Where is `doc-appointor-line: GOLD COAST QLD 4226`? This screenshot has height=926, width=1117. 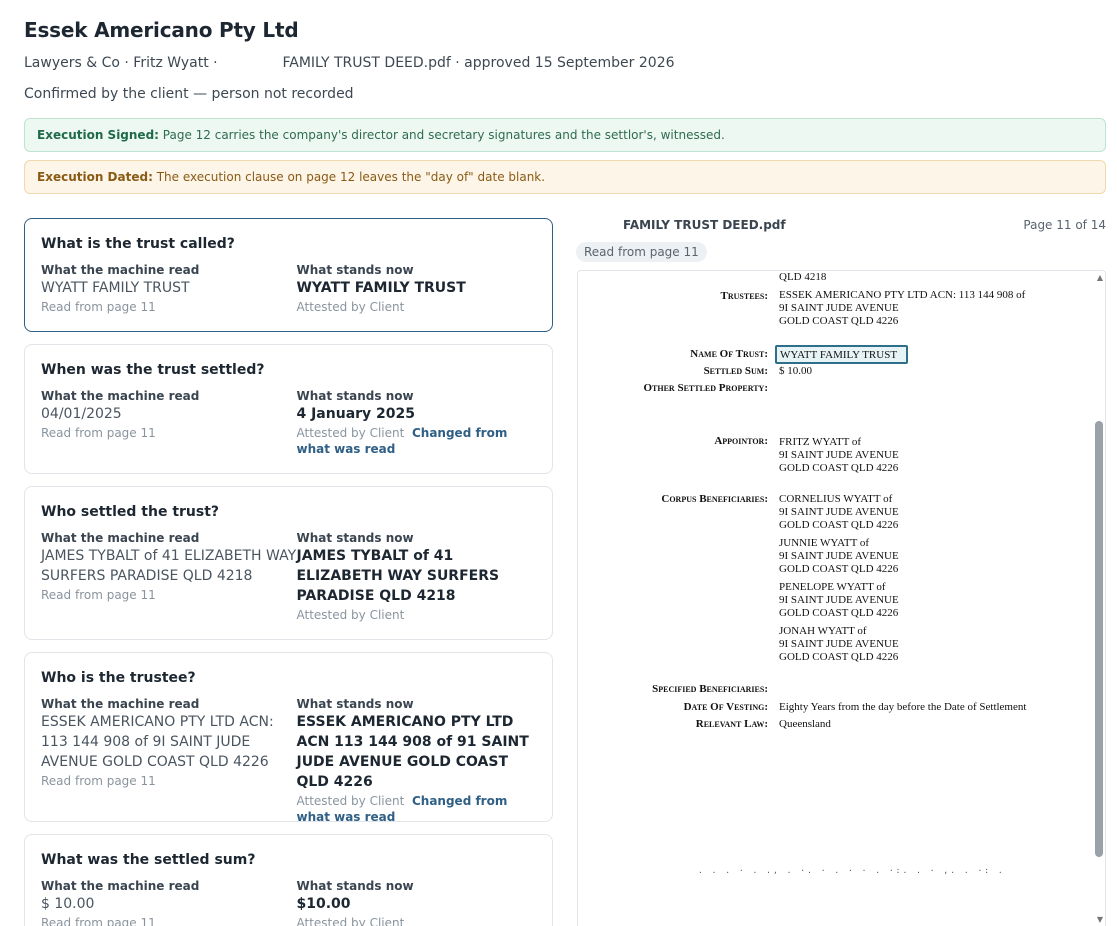 doc-appointor-line: GOLD COAST QLD 4226 is located at coordinates (839, 468).